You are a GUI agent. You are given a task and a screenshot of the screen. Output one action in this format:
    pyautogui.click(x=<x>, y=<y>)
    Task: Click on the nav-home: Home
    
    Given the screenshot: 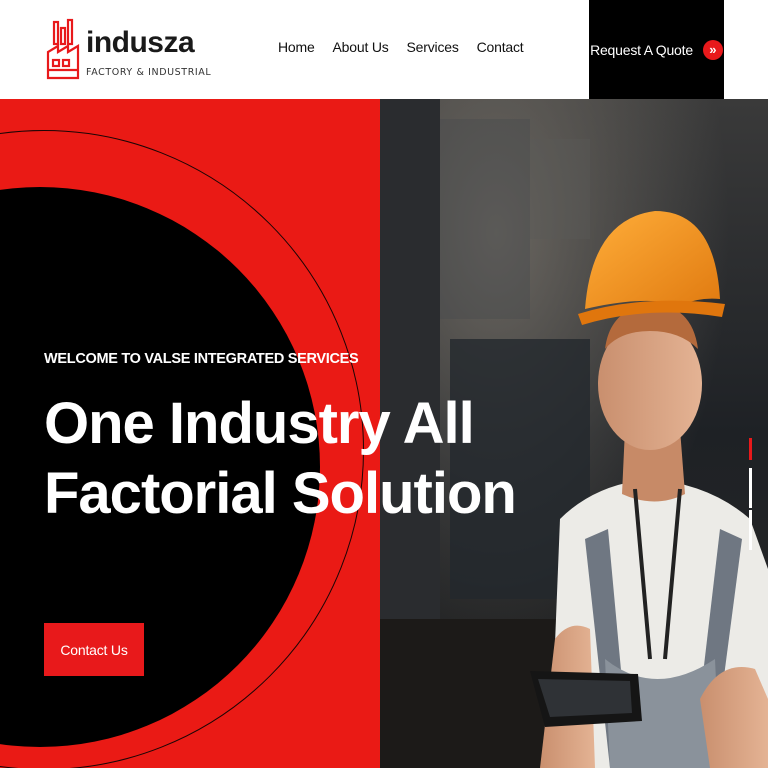 What is the action you would take?
    pyautogui.click(x=296, y=47)
    